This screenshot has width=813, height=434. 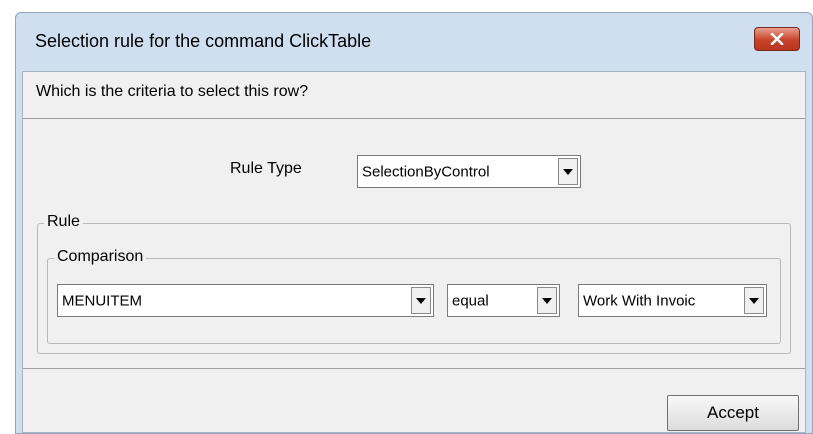 I want to click on rule-type-dropdown: SelectionByControl, so click(x=469, y=171).